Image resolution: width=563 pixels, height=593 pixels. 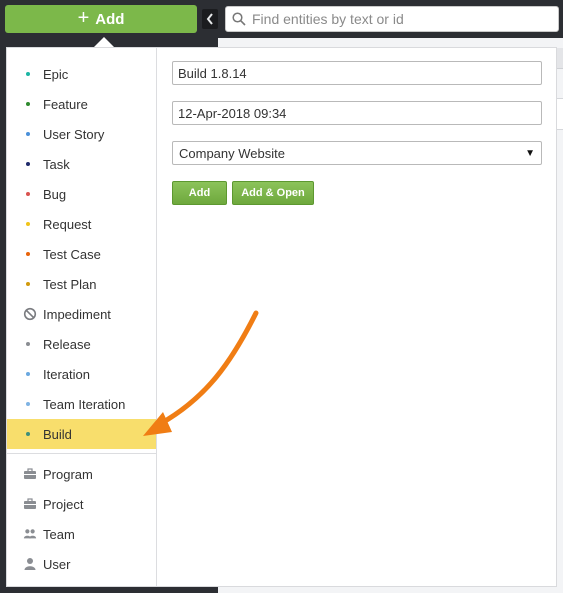 What do you see at coordinates (59, 534) in the screenshot?
I see `entity-item-label: Team` at bounding box center [59, 534].